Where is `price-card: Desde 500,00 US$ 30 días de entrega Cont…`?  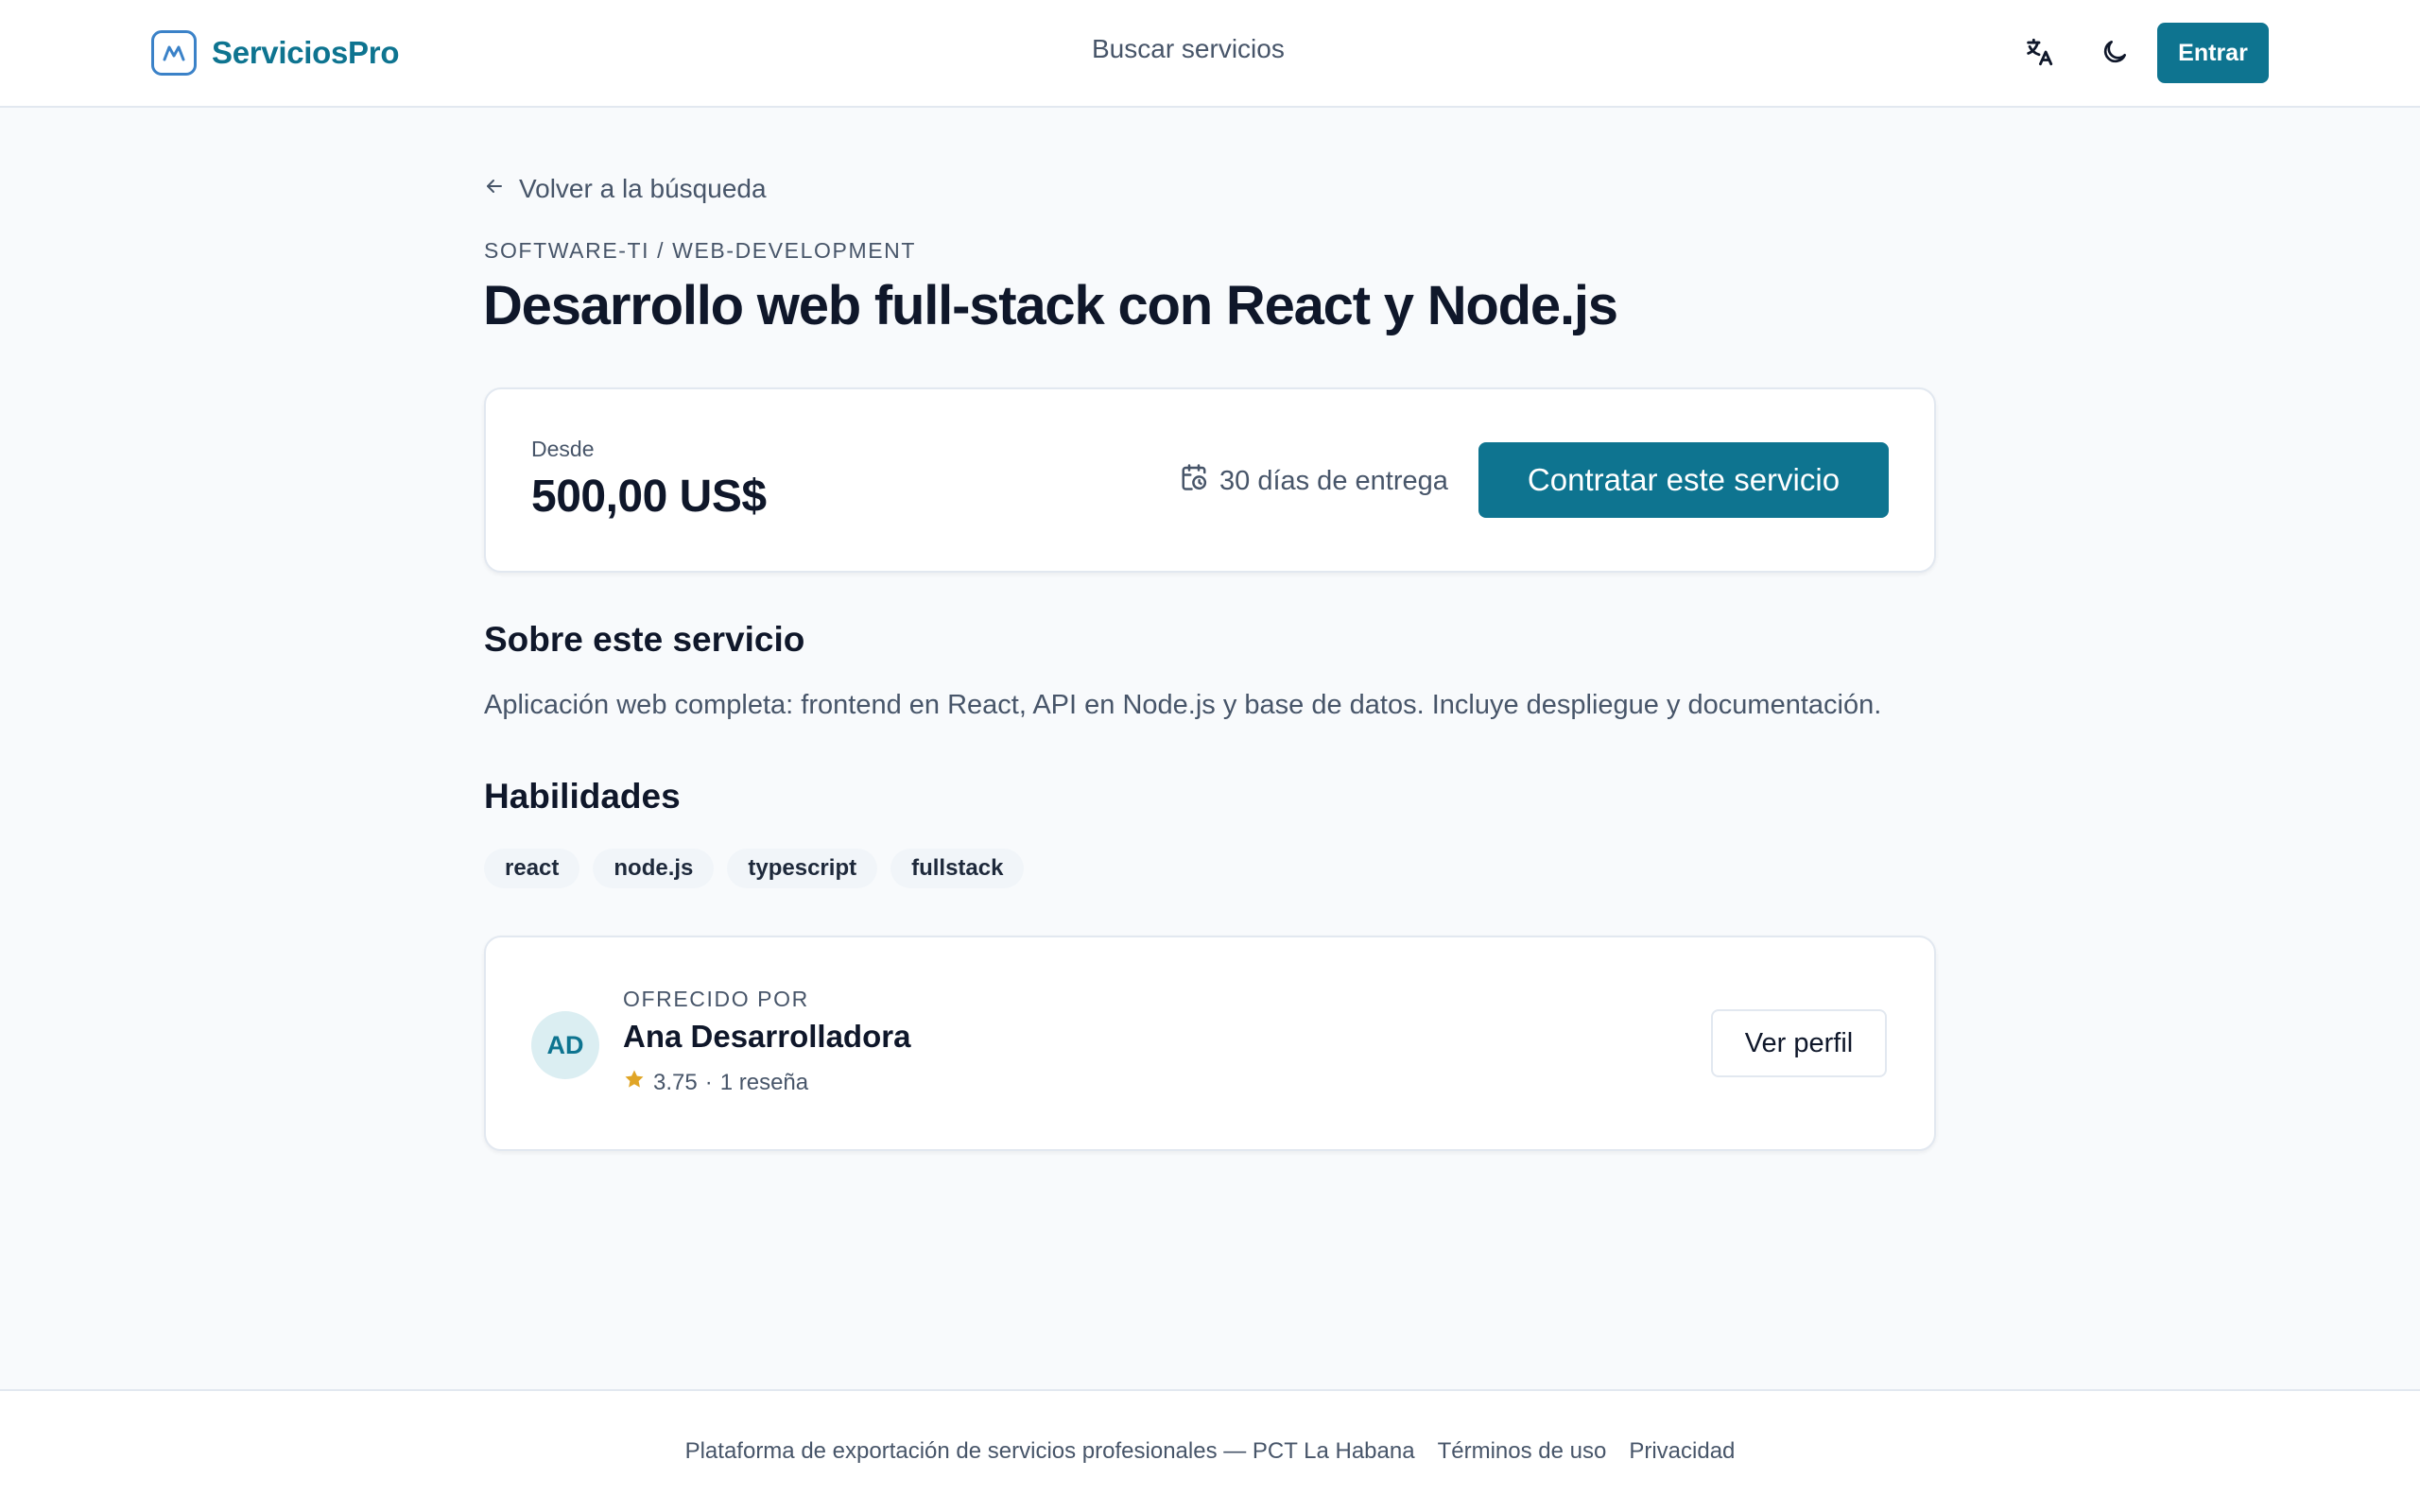
price-card: Desde 500,00 US$ 30 días de entrega Cont… is located at coordinates (1210, 480).